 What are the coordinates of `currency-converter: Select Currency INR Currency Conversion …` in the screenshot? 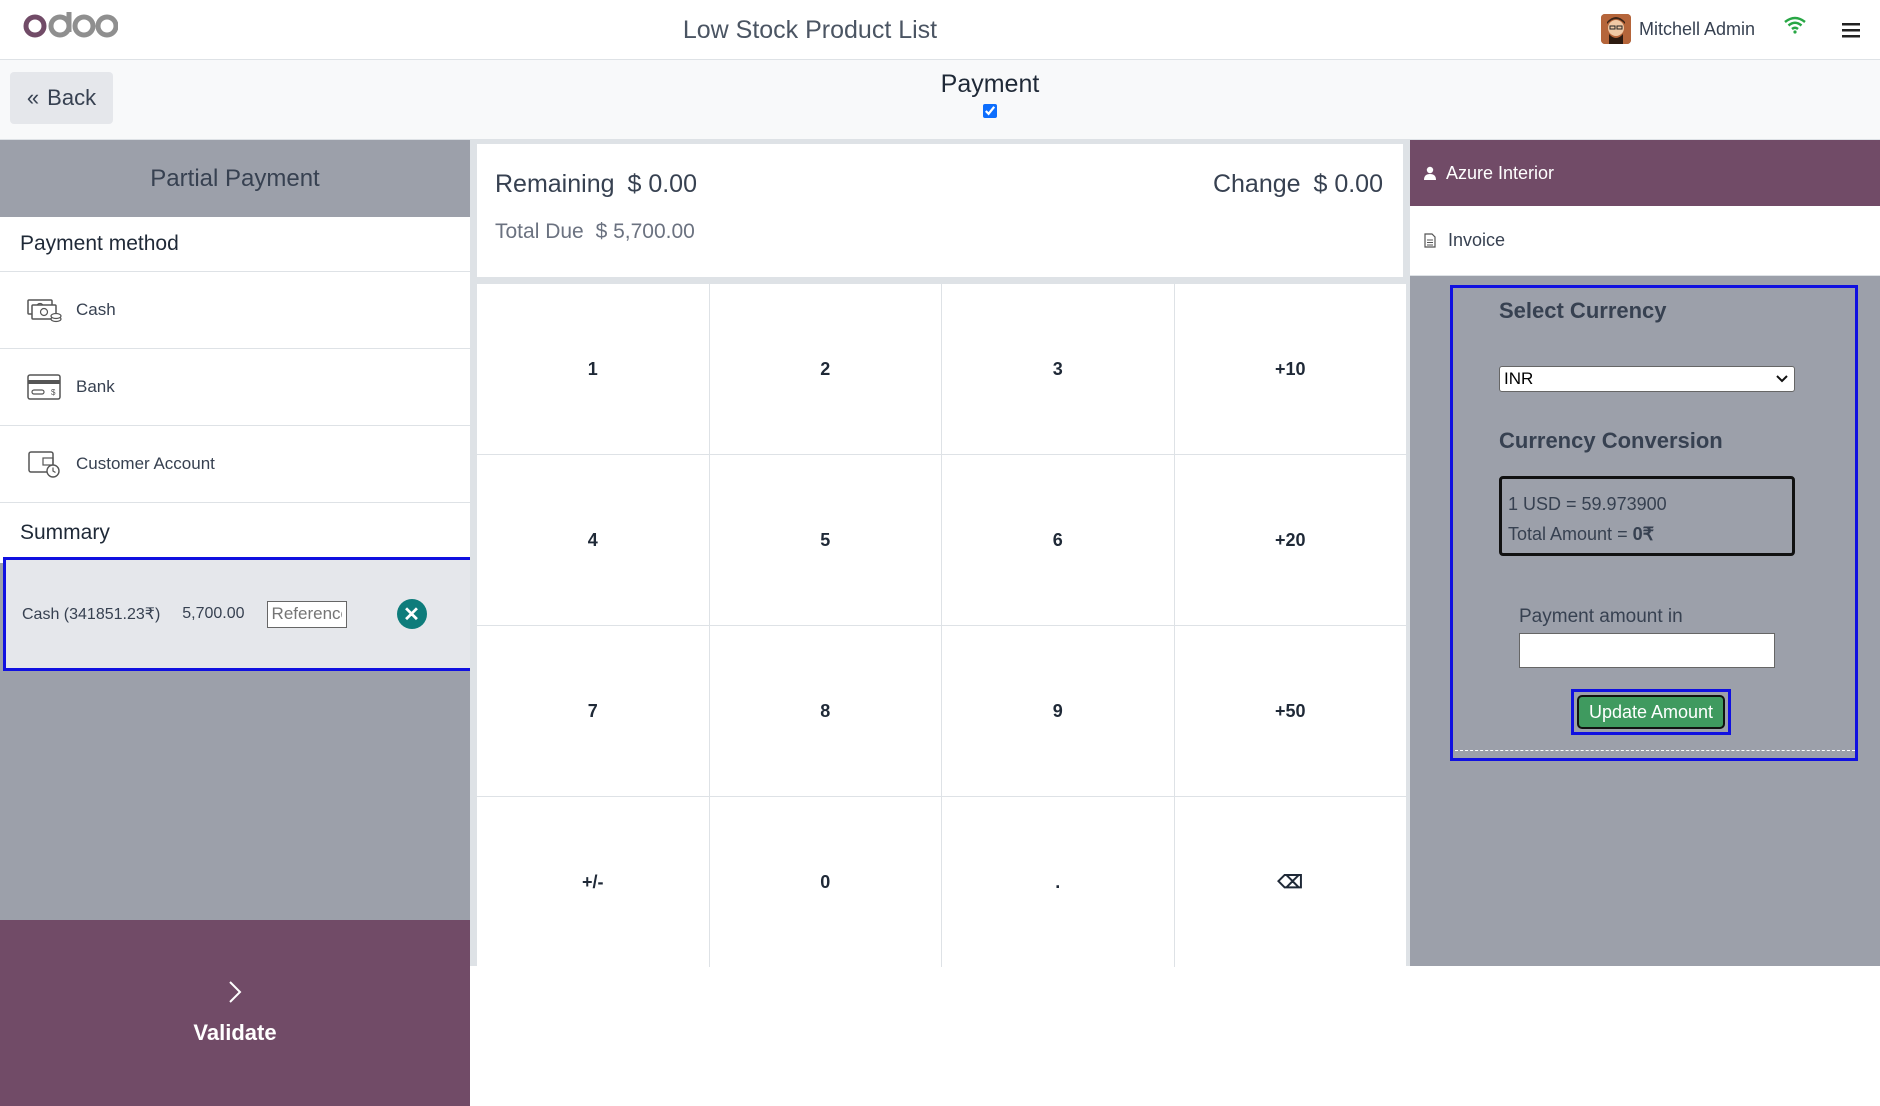 It's located at (1654, 523).